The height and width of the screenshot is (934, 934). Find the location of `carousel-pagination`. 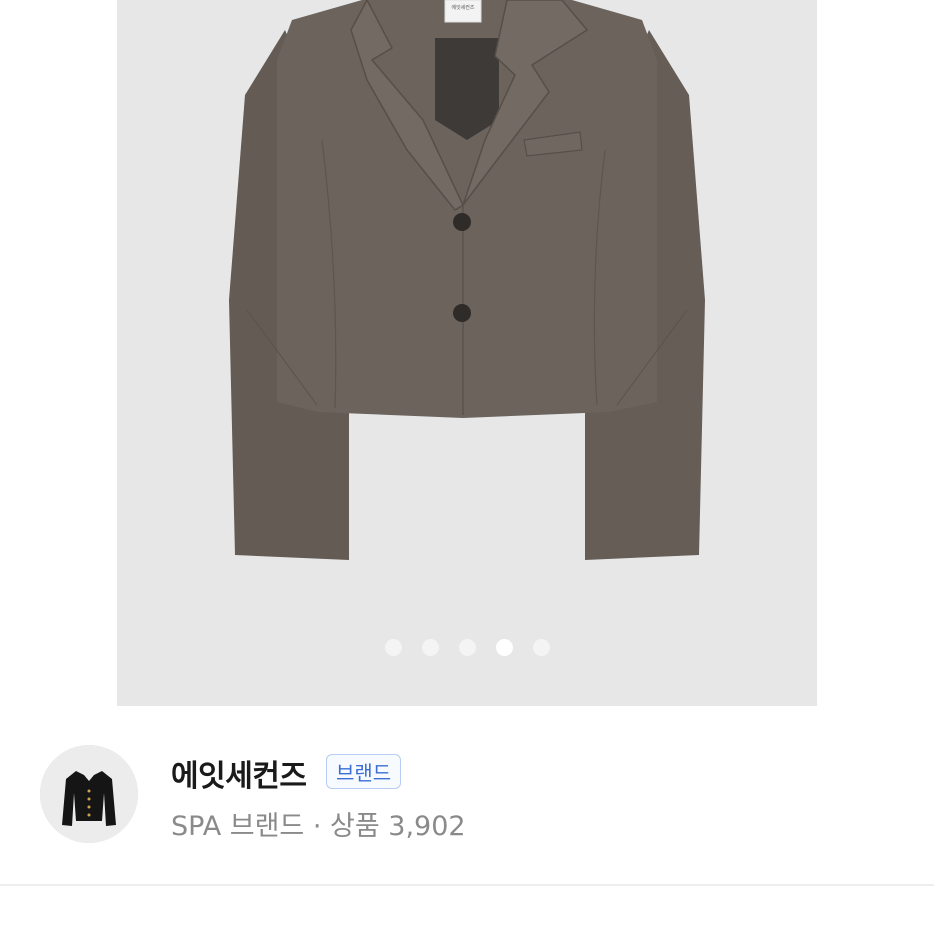

carousel-pagination is located at coordinates (467, 648).